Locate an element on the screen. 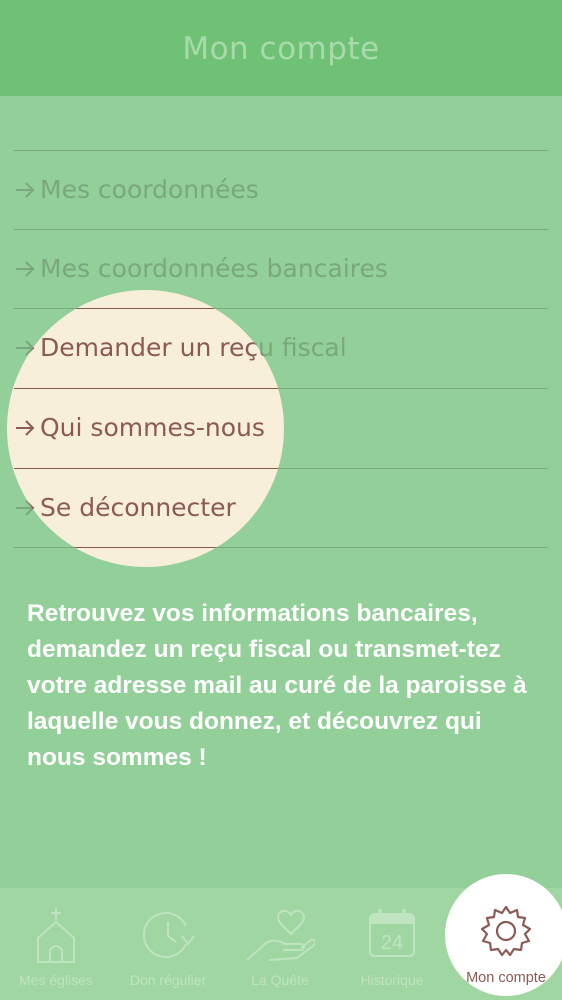 Image resolution: width=562 pixels, height=1000 pixels. header-bar: Mon compte is located at coordinates (281, 48).